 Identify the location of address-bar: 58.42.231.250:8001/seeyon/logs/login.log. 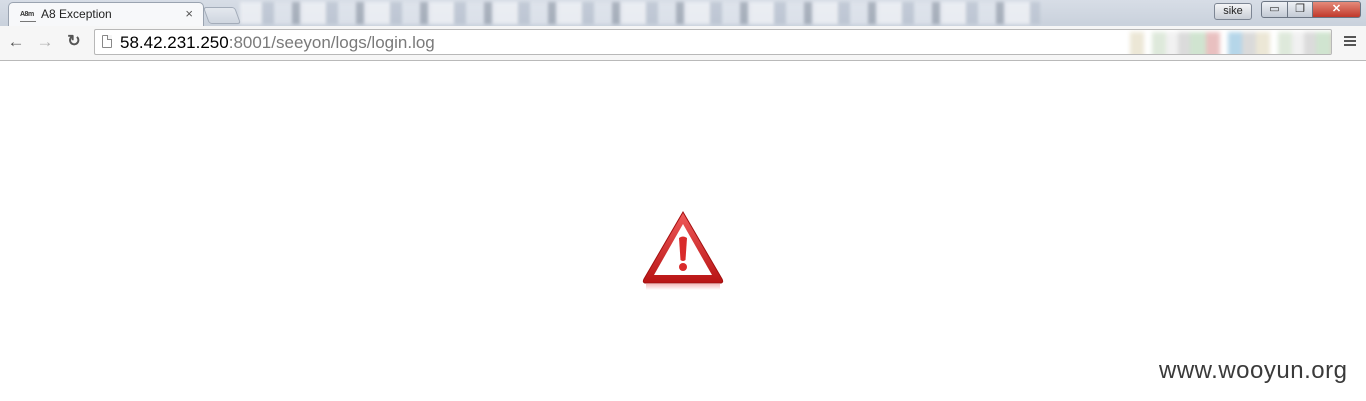
(713, 42).